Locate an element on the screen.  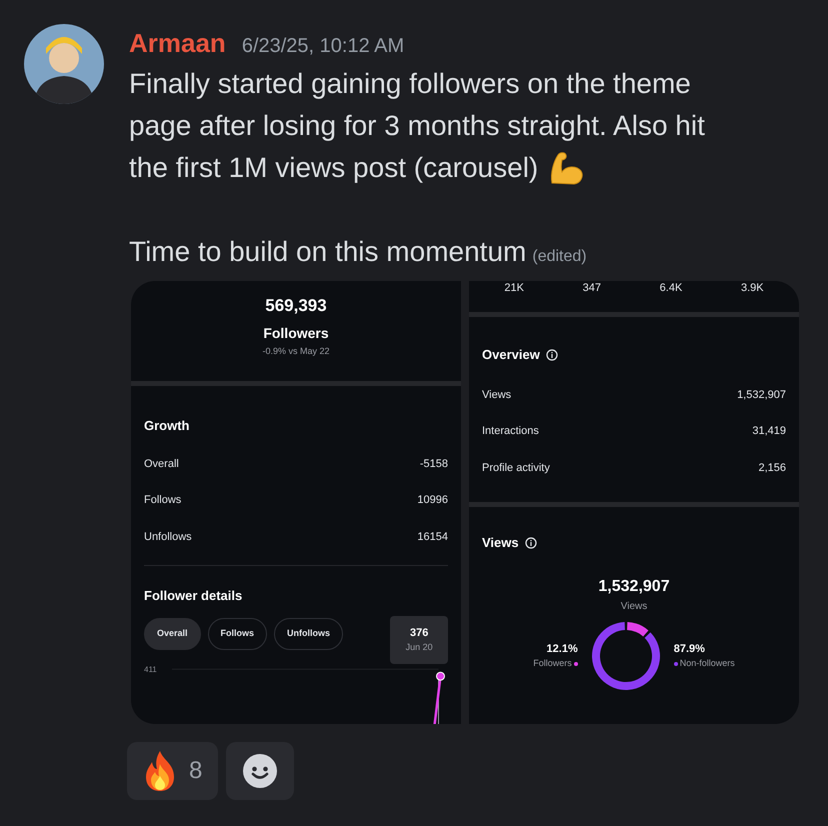
add-reaction-button is located at coordinates (260, 771).